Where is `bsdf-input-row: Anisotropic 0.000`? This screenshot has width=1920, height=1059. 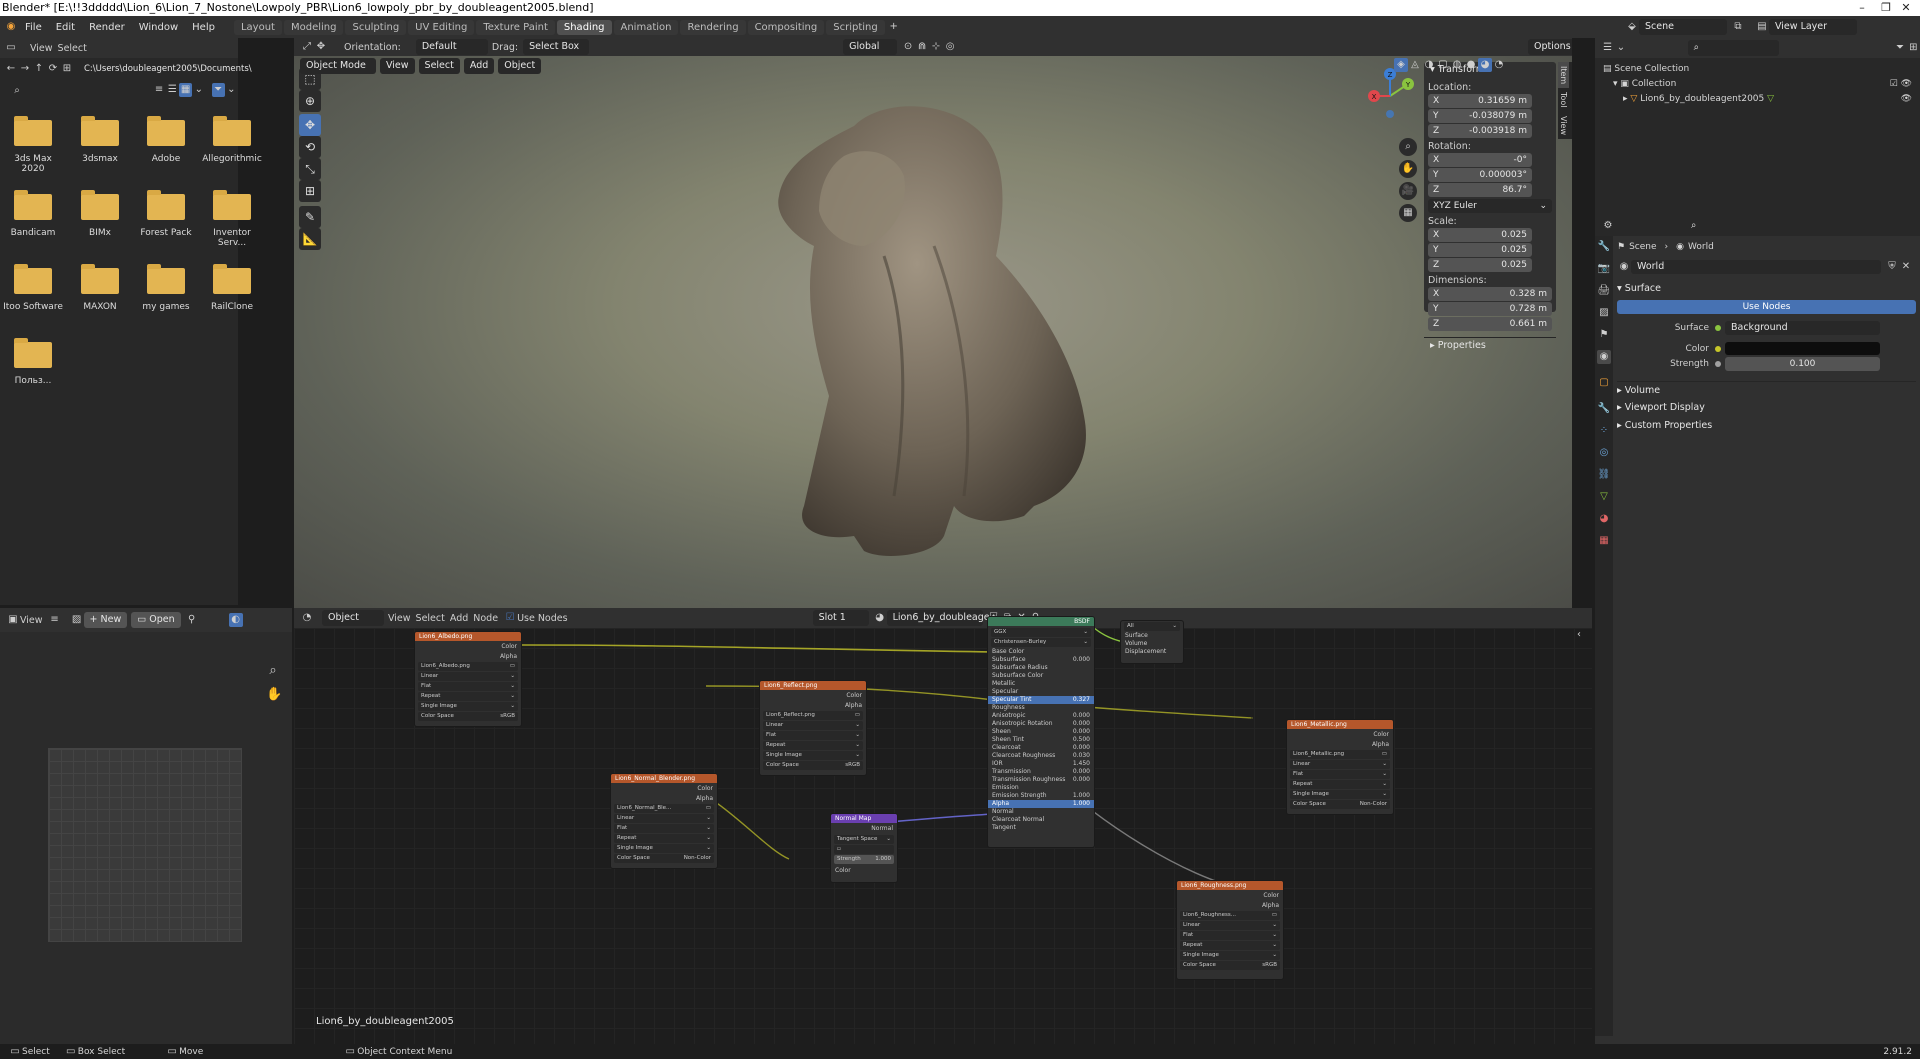 bsdf-input-row: Anisotropic 0.000 is located at coordinates (1041, 716).